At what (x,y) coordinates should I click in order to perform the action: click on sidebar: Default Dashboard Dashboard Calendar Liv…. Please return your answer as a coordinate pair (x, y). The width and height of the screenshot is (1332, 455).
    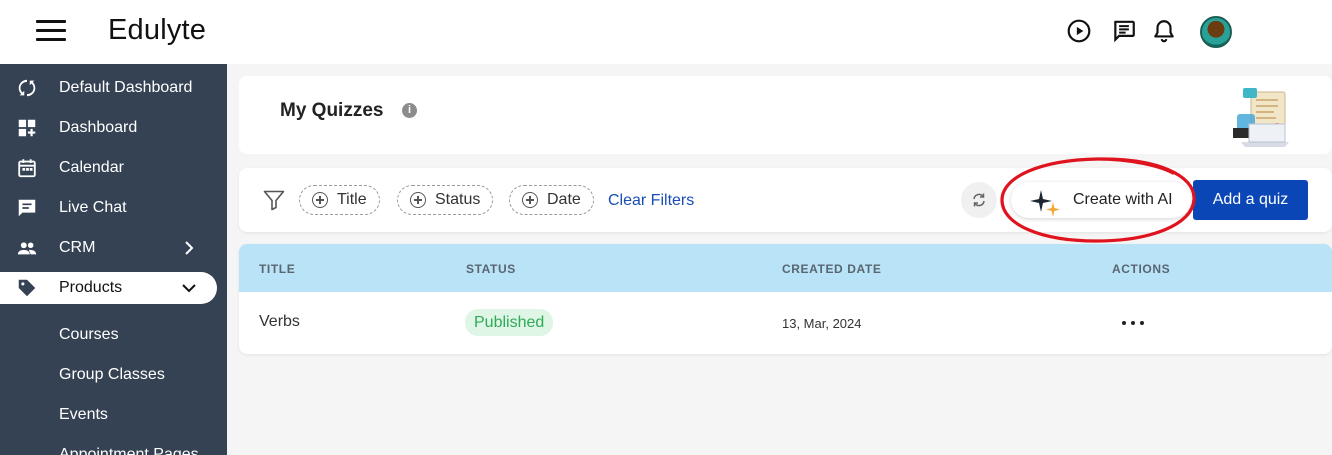
    Looking at the image, I should click on (113, 259).